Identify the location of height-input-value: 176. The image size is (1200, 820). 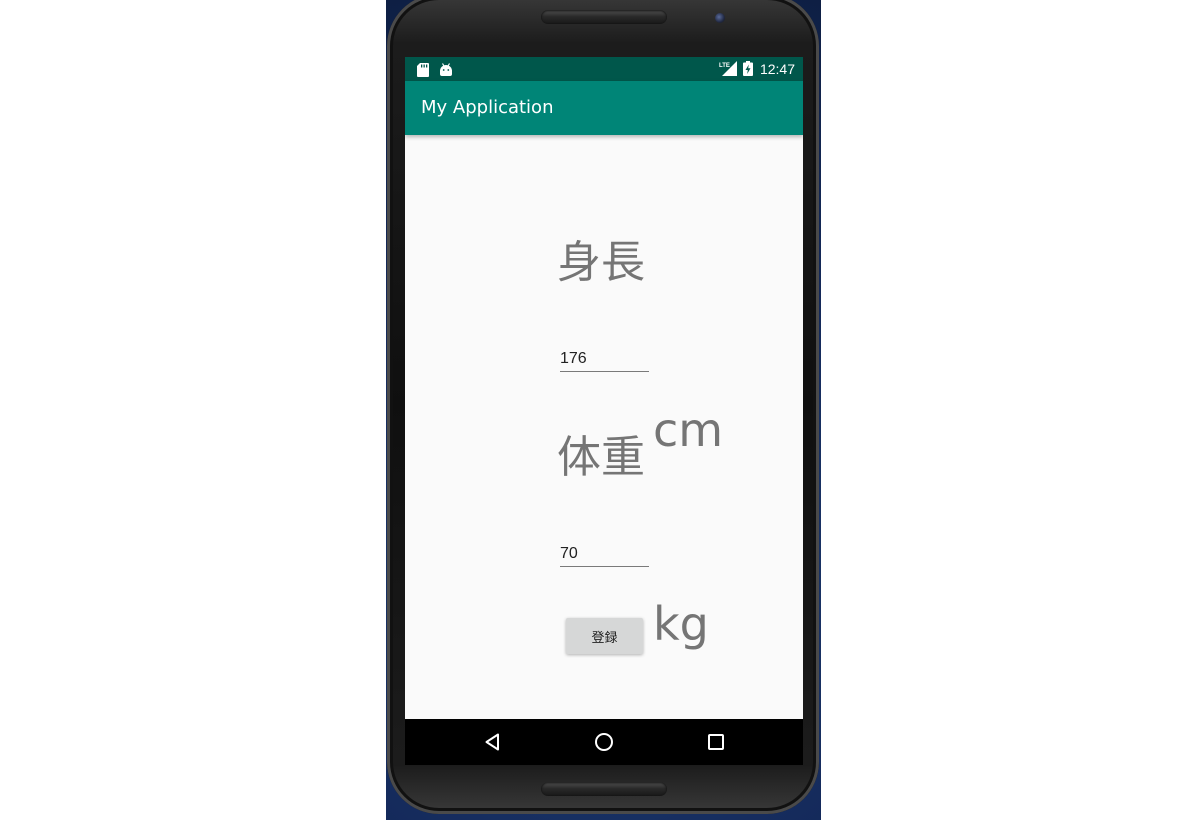
(573, 358).